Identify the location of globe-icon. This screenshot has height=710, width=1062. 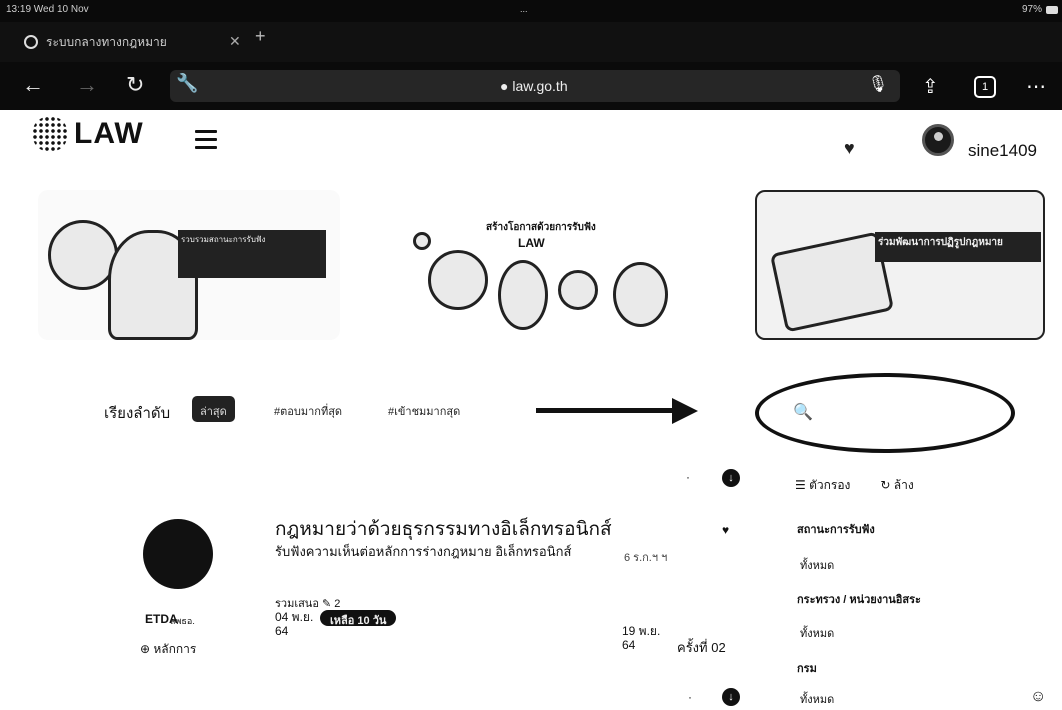
(31, 42).